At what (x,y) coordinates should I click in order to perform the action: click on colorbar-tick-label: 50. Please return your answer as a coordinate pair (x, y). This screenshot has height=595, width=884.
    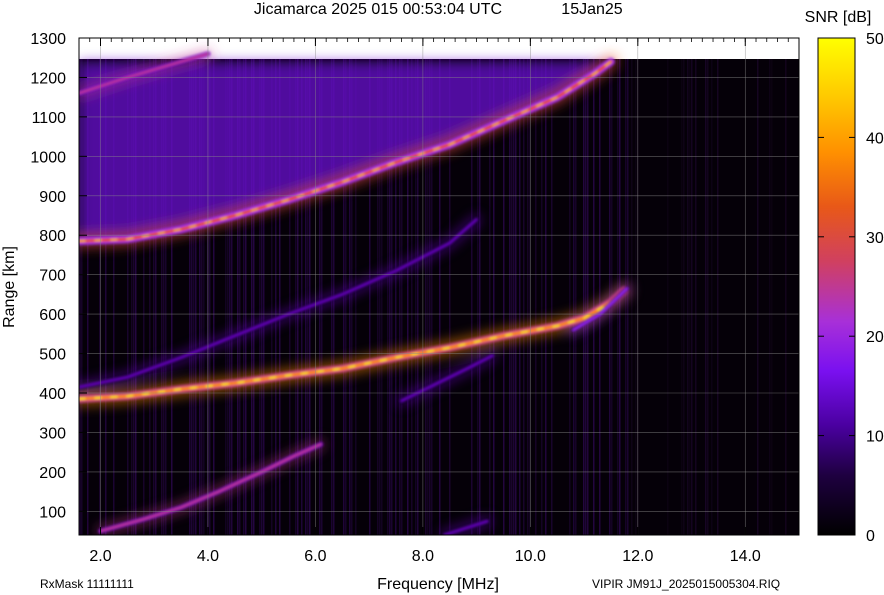
    Looking at the image, I should click on (875, 39).